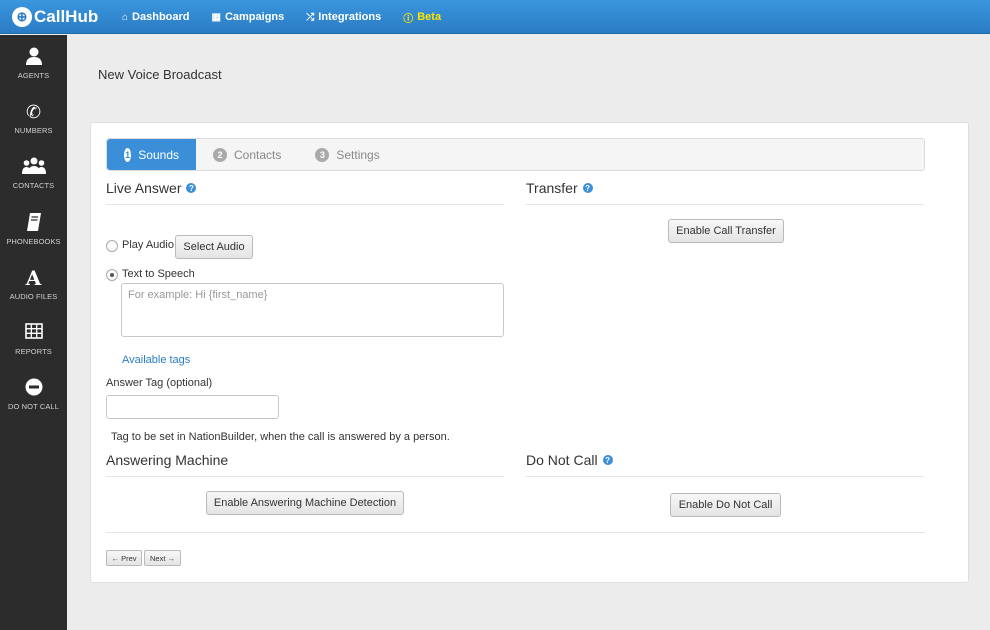 Image resolution: width=990 pixels, height=630 pixels. Describe the element at coordinates (22, 17) in the screenshot. I see `callhub-logo-icon: ⊕` at that location.